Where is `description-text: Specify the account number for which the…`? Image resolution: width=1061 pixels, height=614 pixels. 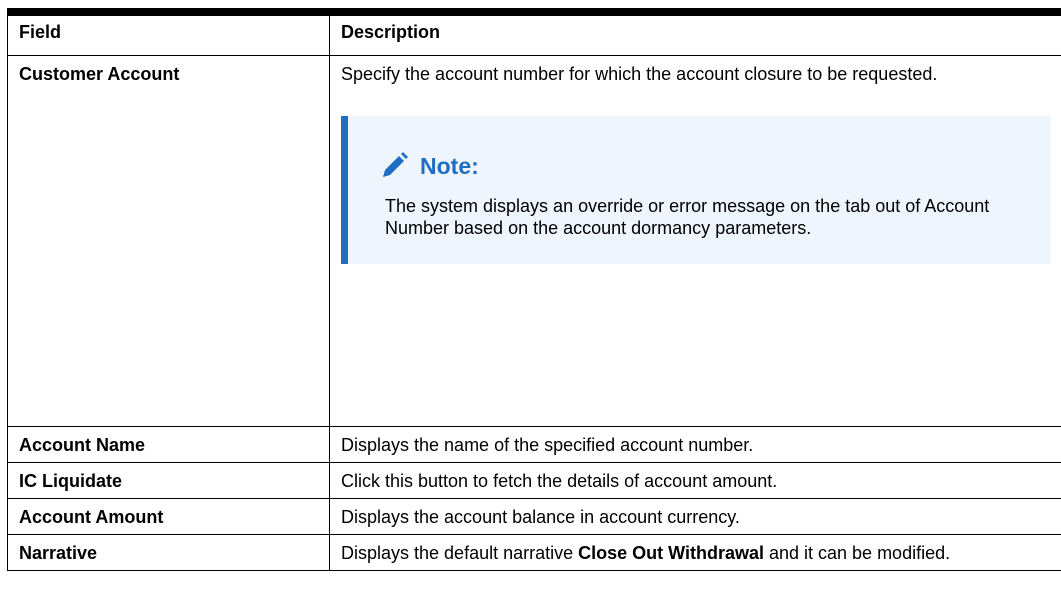 description-text: Specify the account number for which the… is located at coordinates (639, 74).